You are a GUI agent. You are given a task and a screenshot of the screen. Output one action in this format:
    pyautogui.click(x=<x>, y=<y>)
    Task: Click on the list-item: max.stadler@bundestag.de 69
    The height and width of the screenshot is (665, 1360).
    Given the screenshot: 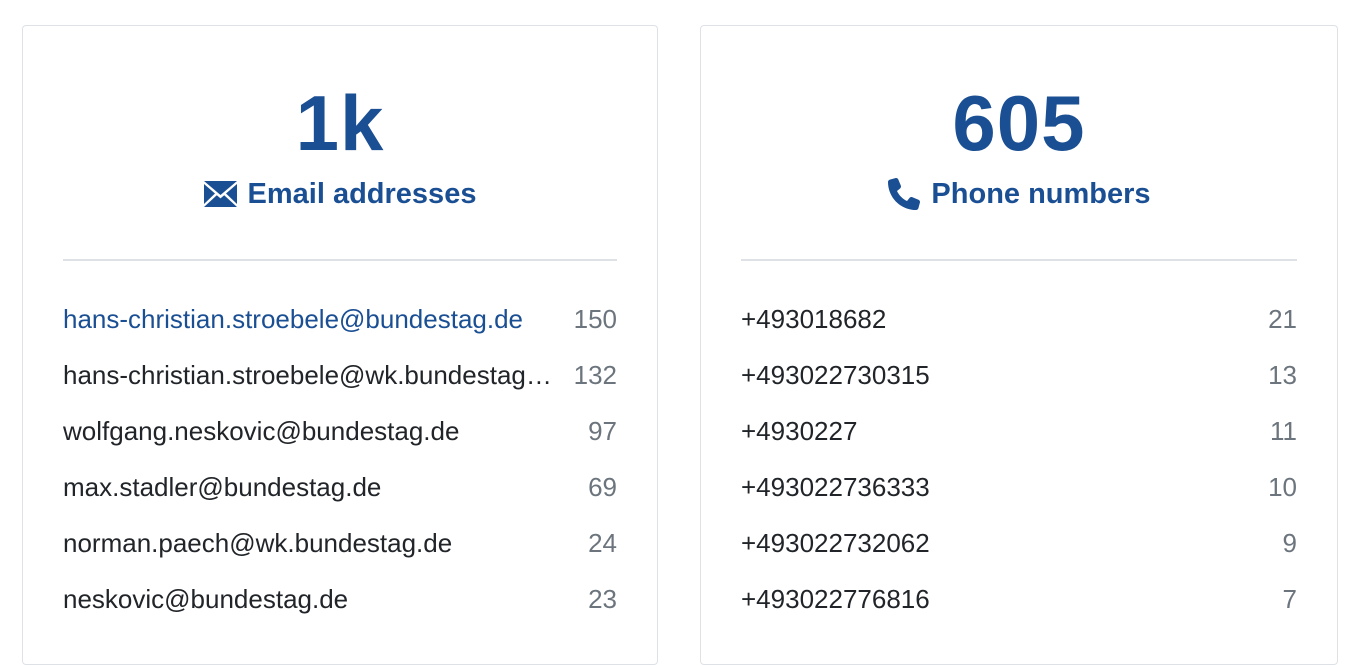 What is the action you would take?
    pyautogui.click(x=340, y=487)
    